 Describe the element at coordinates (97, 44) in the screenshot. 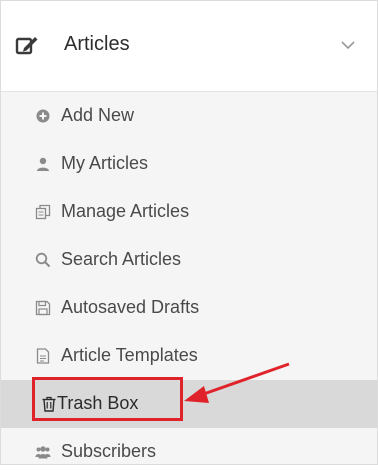

I see `articles-menu-title: Articles` at that location.